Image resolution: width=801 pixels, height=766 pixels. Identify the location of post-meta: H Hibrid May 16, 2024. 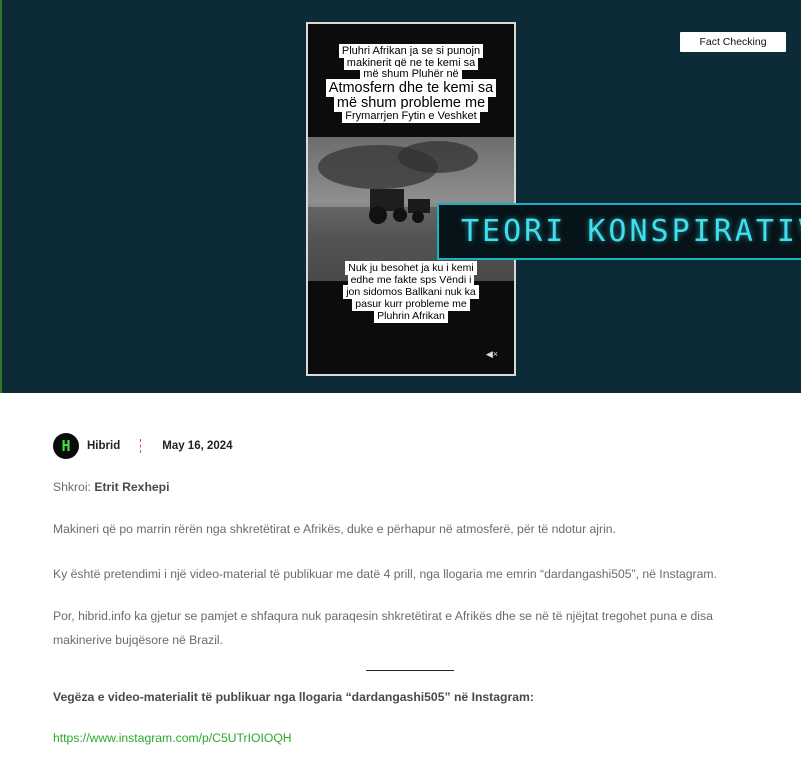
(143, 446).